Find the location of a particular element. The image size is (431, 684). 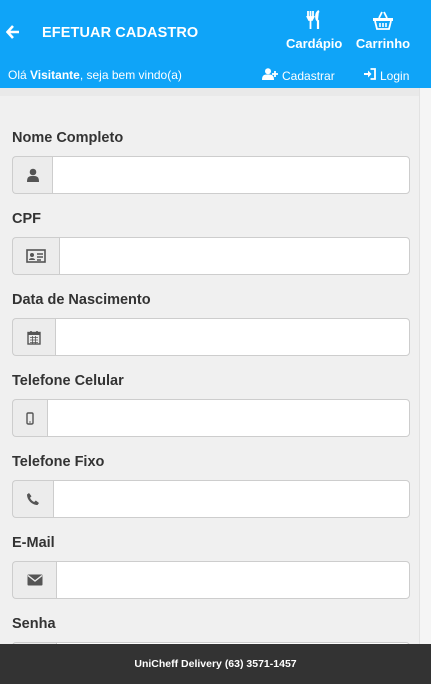

field-landline-phone: Telefone Fixo is located at coordinates (211, 486).